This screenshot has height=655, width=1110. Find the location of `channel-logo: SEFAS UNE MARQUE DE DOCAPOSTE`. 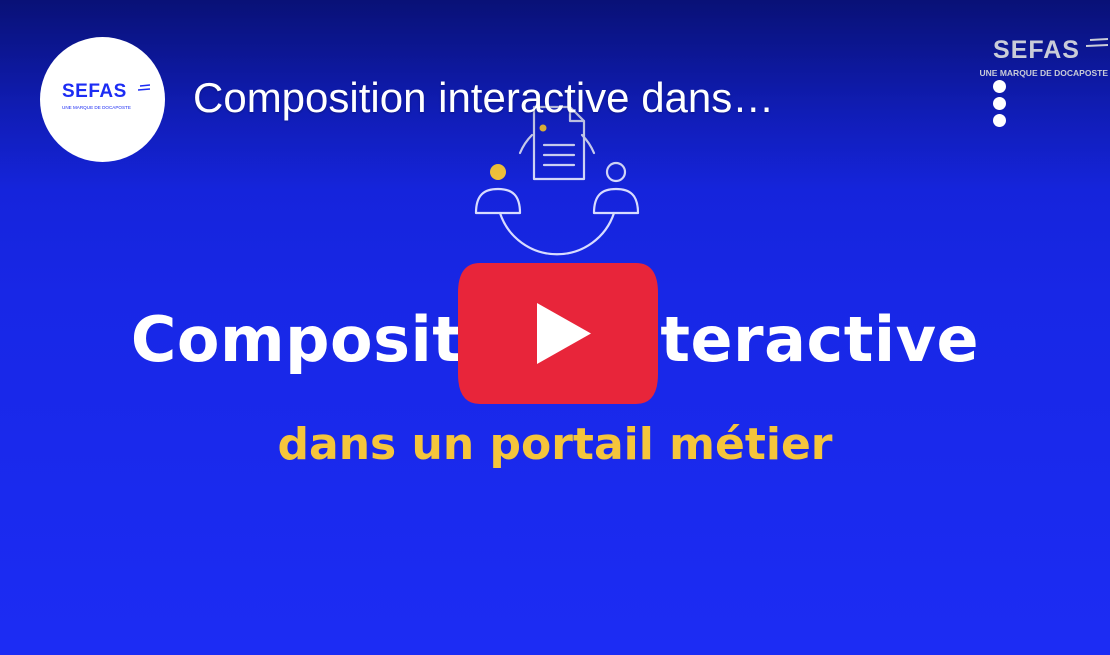

channel-logo: SEFAS UNE MARQUE DE DOCAPOSTE is located at coordinates (106, 101).